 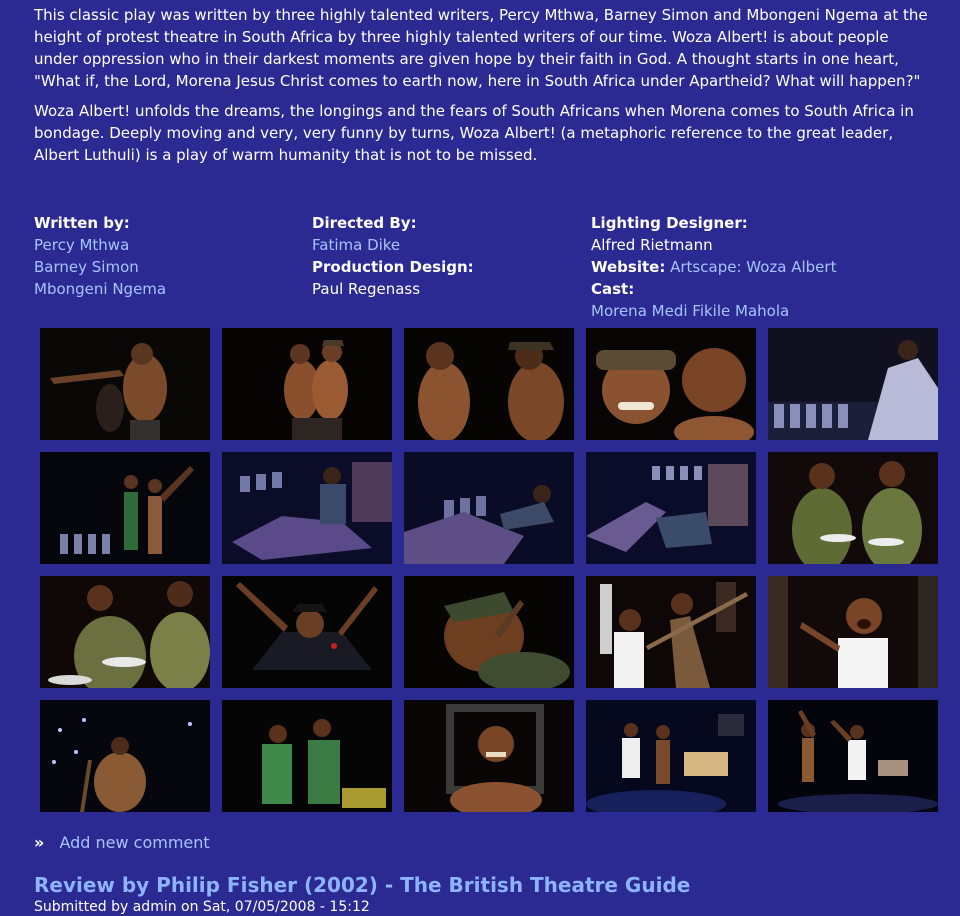 What do you see at coordinates (364, 223) in the screenshot?
I see `directed-by-label: Directed By:` at bounding box center [364, 223].